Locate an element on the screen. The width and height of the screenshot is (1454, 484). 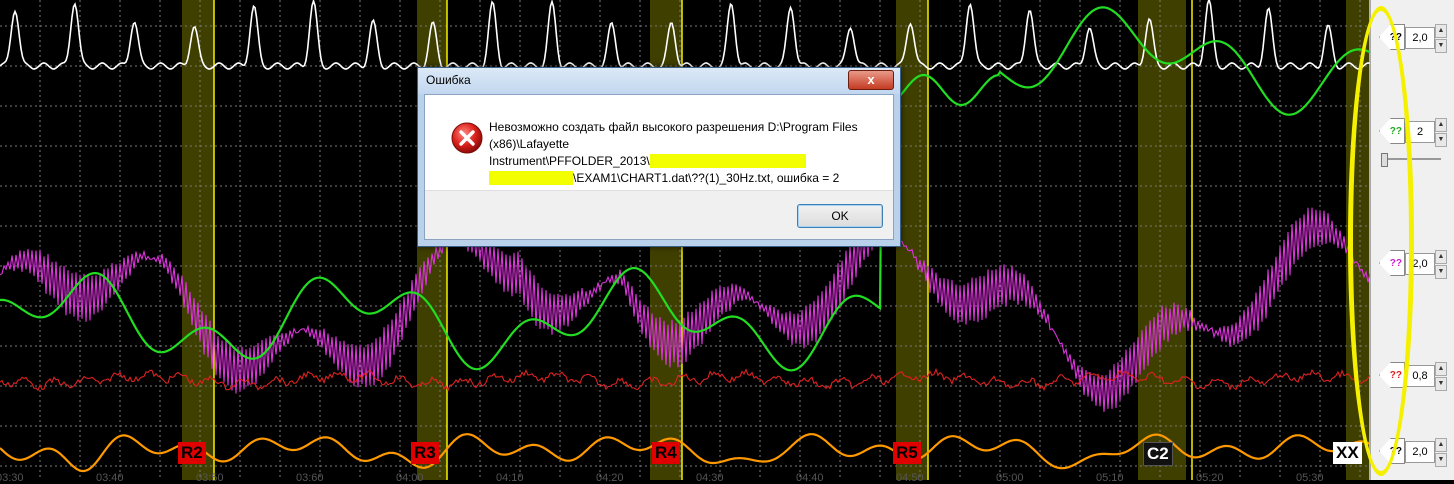
channel-control-pneumo-lower: ?? 2,0 ▲ ▼ is located at coordinates (1413, 452).